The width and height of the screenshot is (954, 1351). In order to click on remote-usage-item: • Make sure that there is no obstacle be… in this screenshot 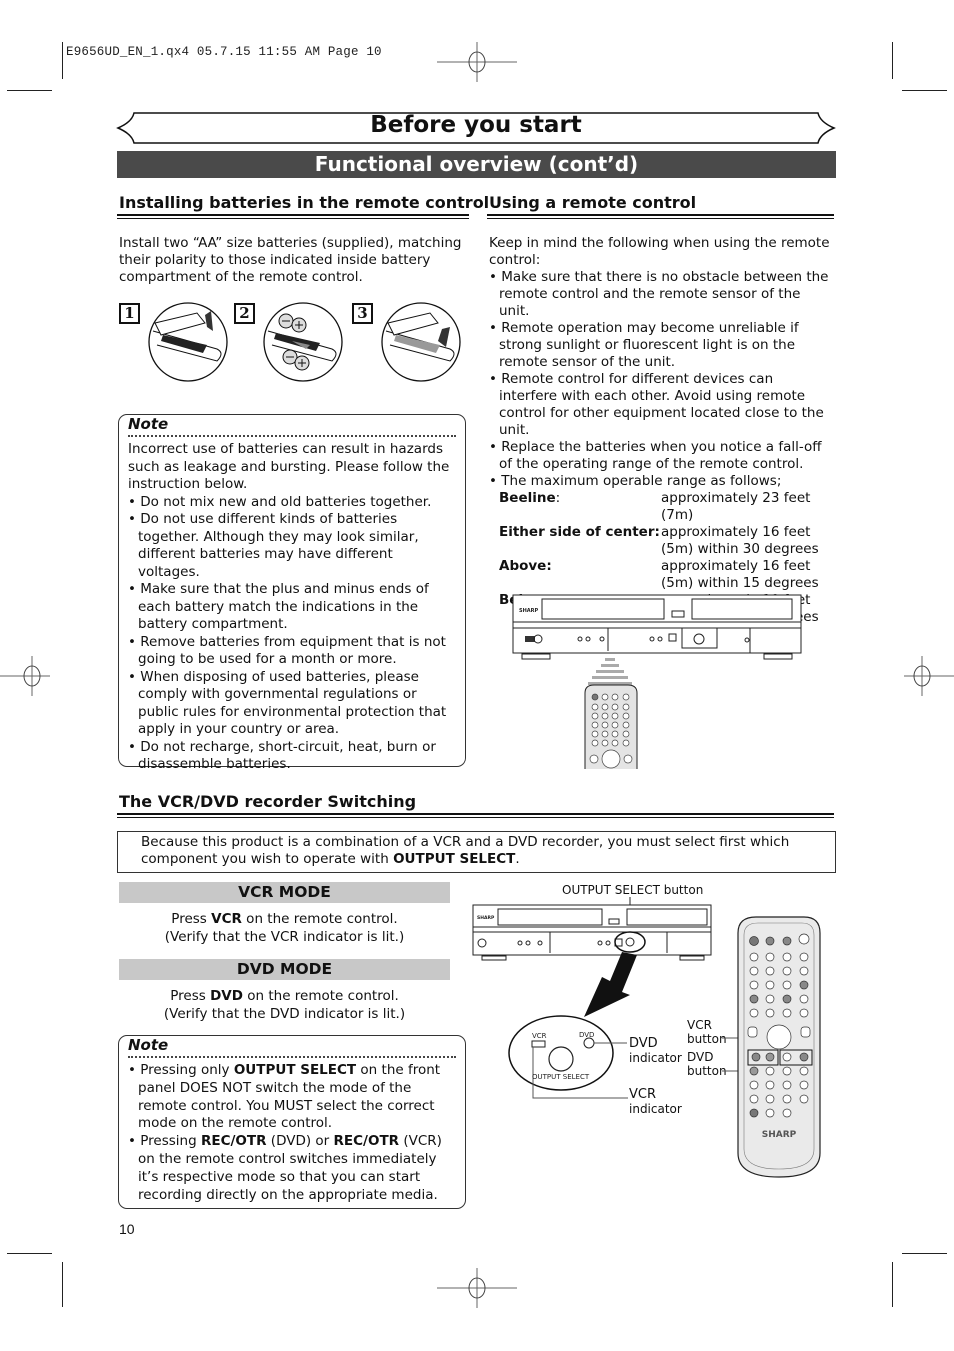, I will do `click(659, 294)`.